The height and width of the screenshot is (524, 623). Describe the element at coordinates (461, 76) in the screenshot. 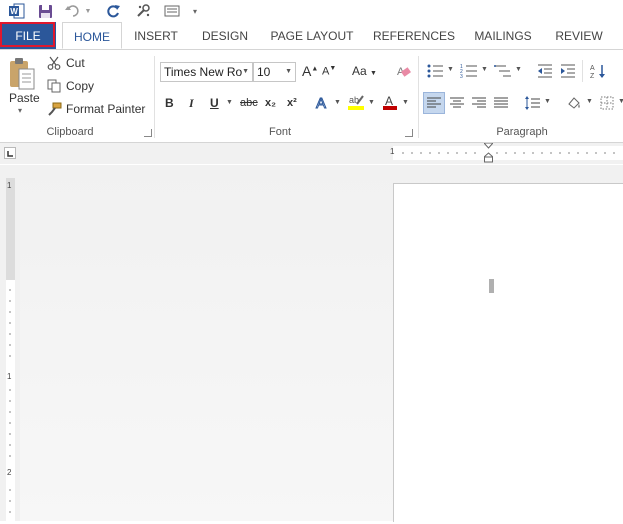

I see `svg-text: 3` at that location.